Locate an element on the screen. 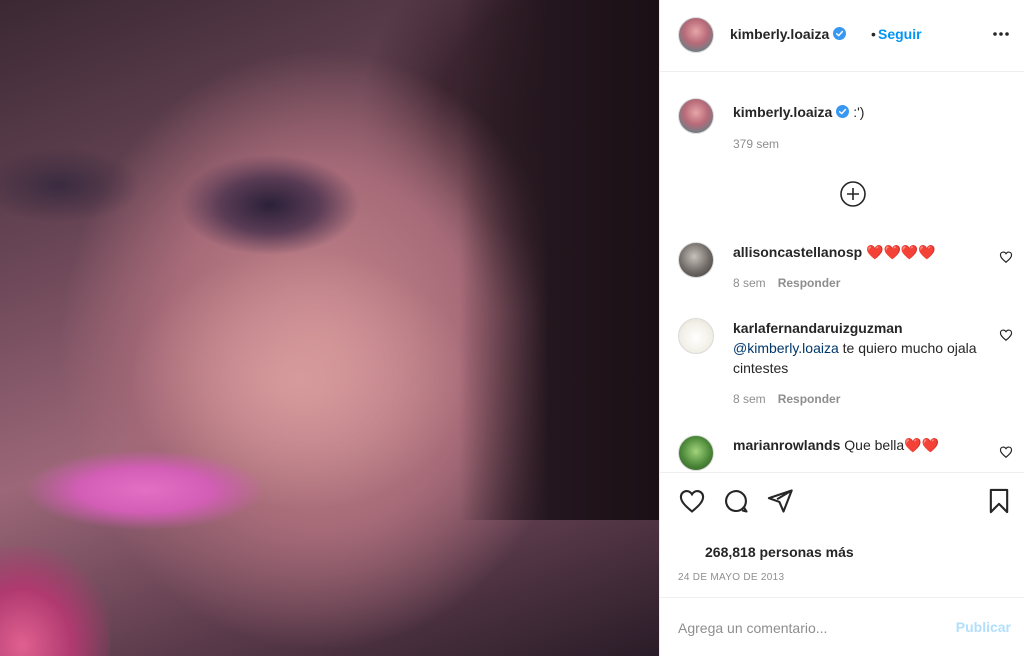 The height and width of the screenshot is (656, 1024). comment-item: marianrowlands Que bella❤️❤️ is located at coordinates (842, 453).